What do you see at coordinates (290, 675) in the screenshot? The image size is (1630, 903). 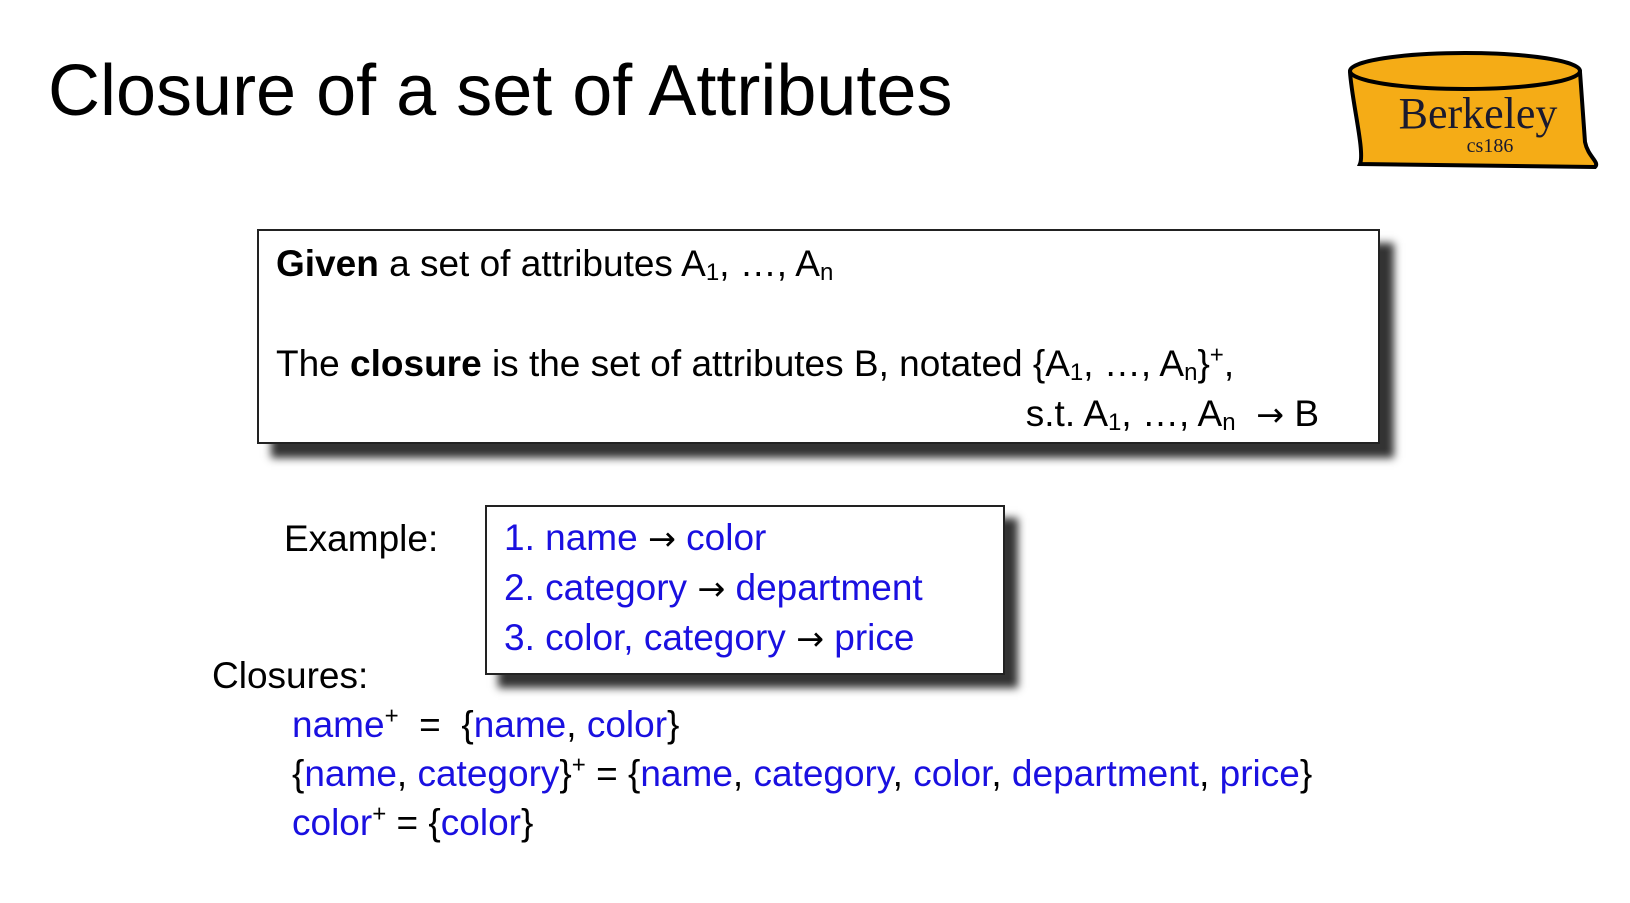 I see `closures-label: Closures:` at bounding box center [290, 675].